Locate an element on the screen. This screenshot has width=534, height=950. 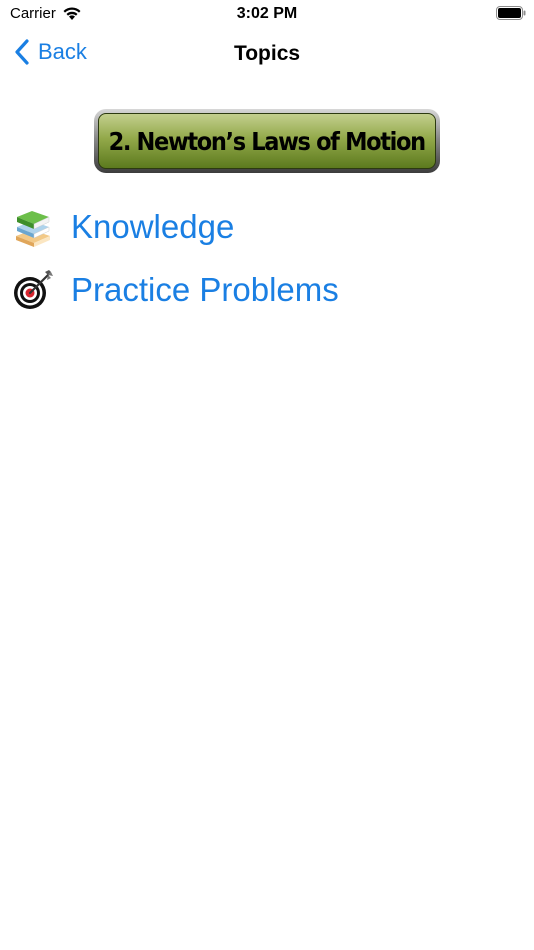
chapter-banner: 2. Newton’s Laws of Motion is located at coordinates (267, 141).